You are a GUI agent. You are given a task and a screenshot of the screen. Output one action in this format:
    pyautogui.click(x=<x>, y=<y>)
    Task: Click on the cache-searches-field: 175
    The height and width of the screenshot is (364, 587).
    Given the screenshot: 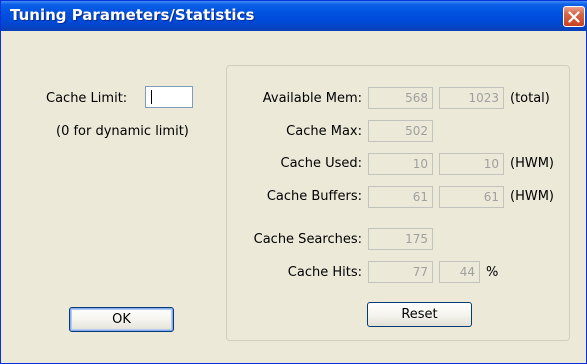 What is the action you would take?
    pyautogui.click(x=400, y=239)
    